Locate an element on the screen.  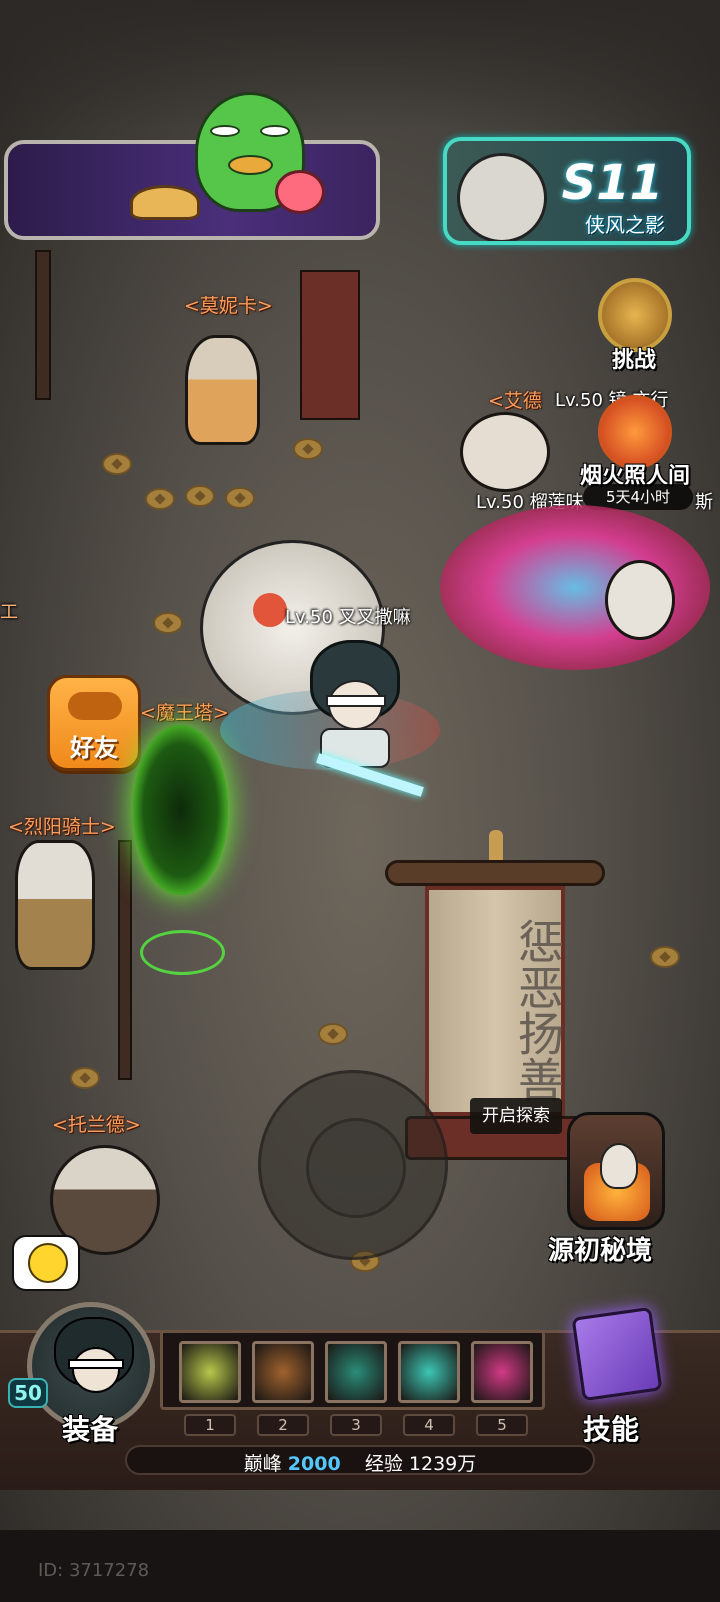
avatar-face is located at coordinates (96, 1370).